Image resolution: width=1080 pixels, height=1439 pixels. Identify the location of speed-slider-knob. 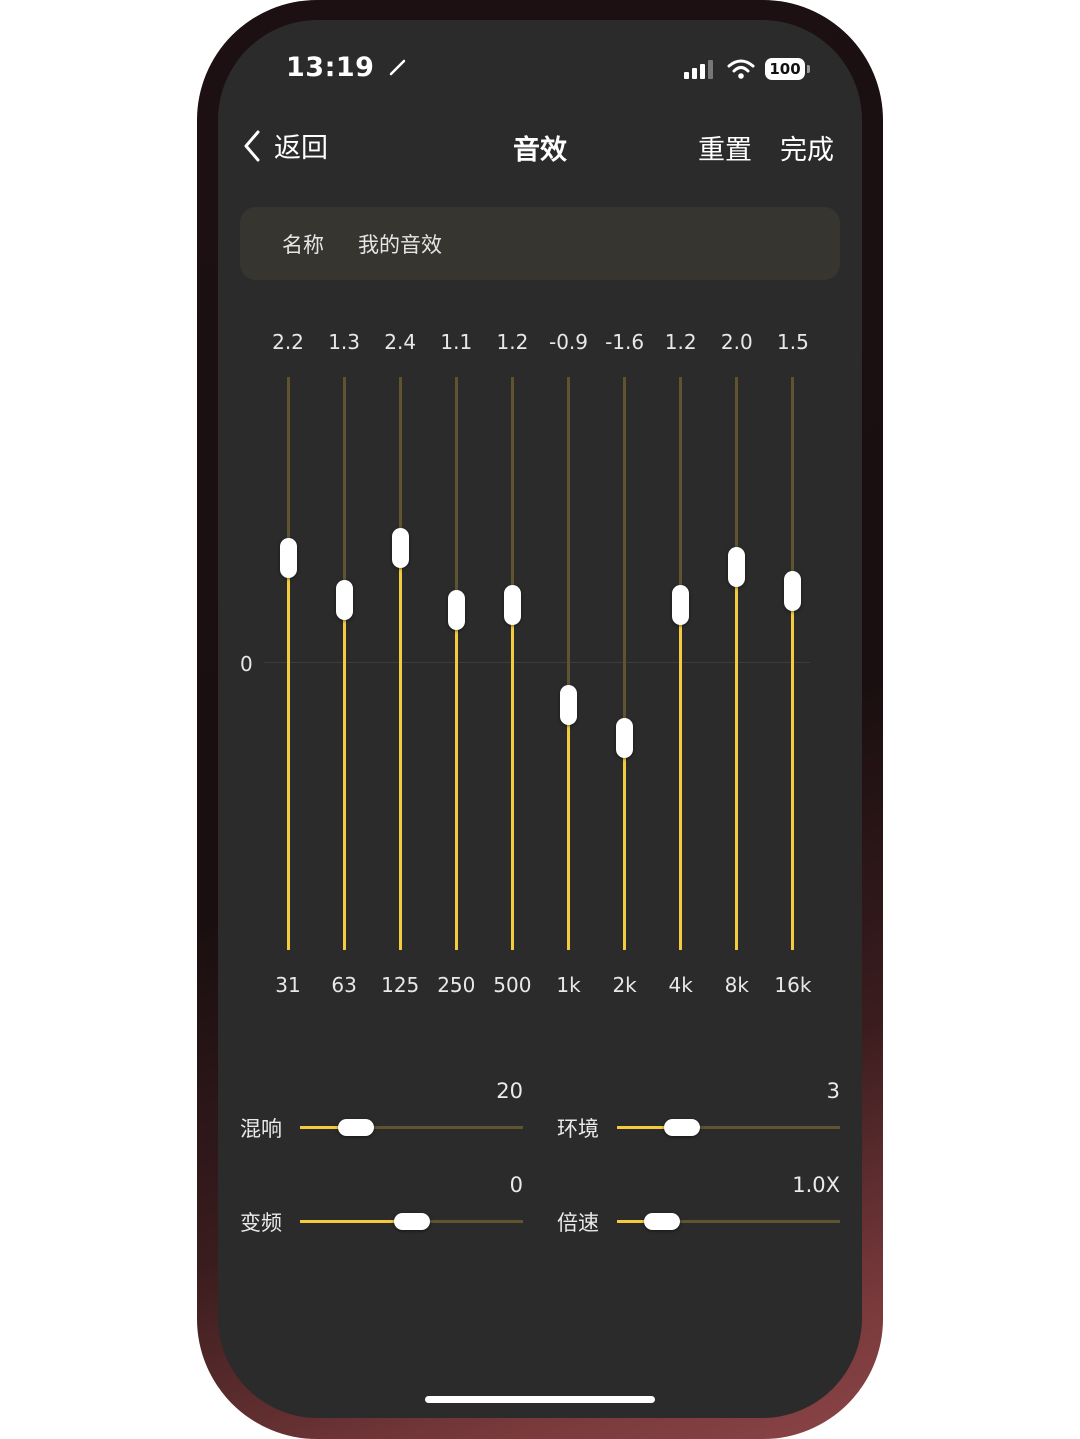
(661, 1221).